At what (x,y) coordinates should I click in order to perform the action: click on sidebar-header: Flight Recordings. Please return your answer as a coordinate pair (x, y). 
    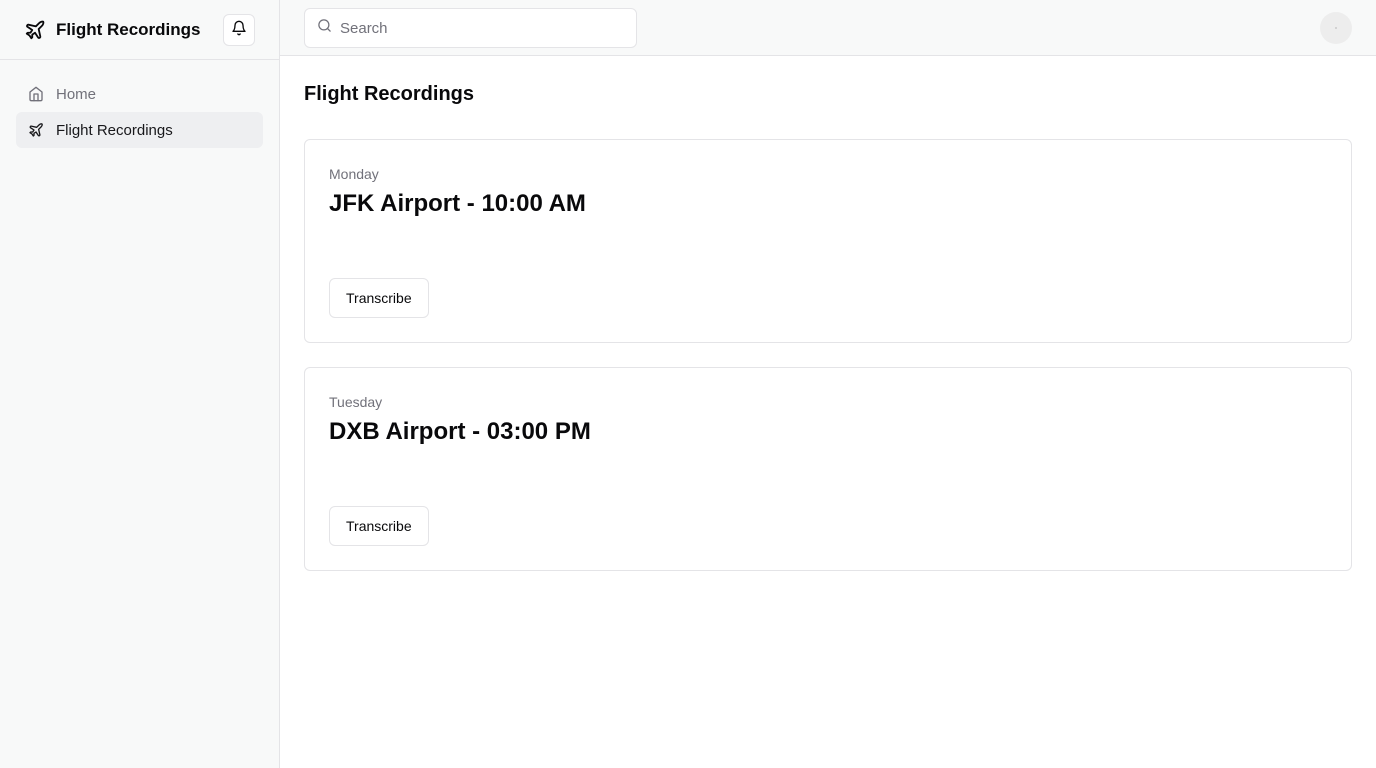
    Looking at the image, I should click on (139, 30).